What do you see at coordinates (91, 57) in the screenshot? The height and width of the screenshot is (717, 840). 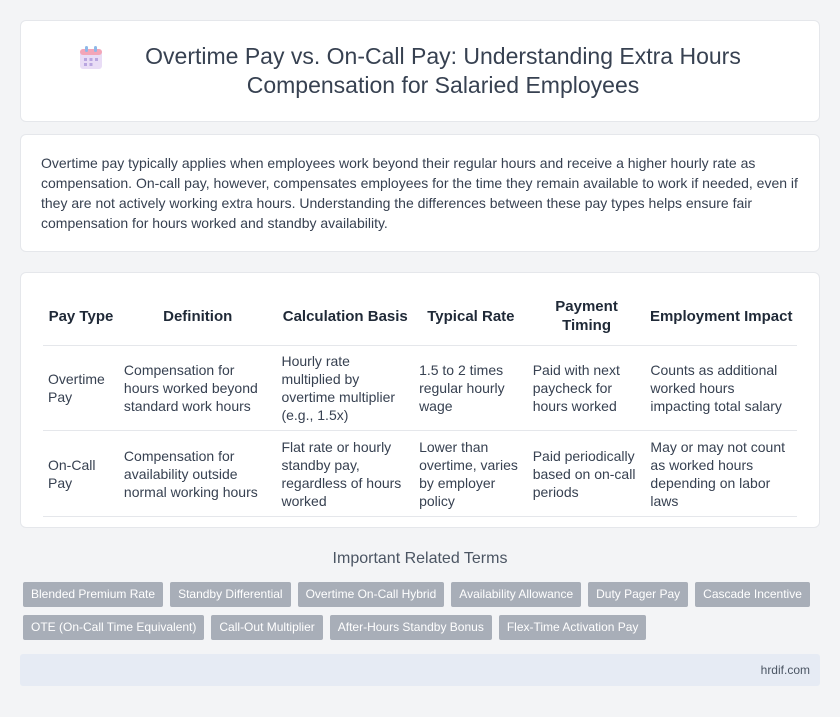 I see `calendar-icon` at bounding box center [91, 57].